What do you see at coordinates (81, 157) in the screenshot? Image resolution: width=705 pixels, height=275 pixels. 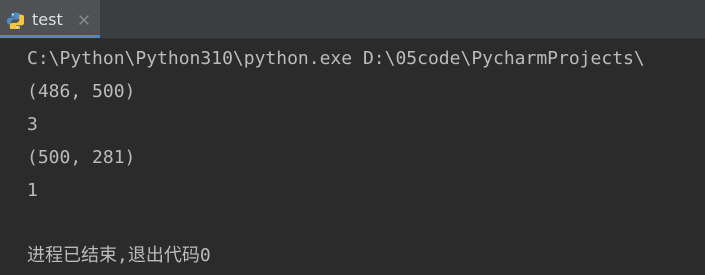 I see `console-line-output: (500, 281)` at bounding box center [81, 157].